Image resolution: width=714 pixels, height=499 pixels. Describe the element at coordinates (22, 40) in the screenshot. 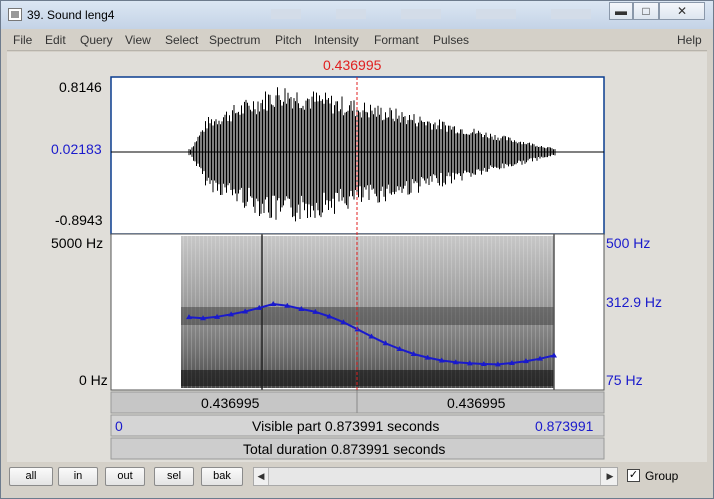

I see `menu-file: File` at that location.